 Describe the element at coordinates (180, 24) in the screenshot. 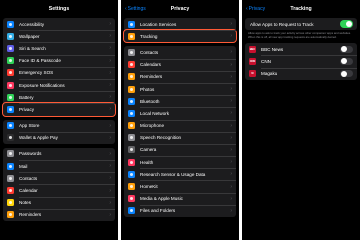

I see `row-location-services: Location Services ›` at that location.